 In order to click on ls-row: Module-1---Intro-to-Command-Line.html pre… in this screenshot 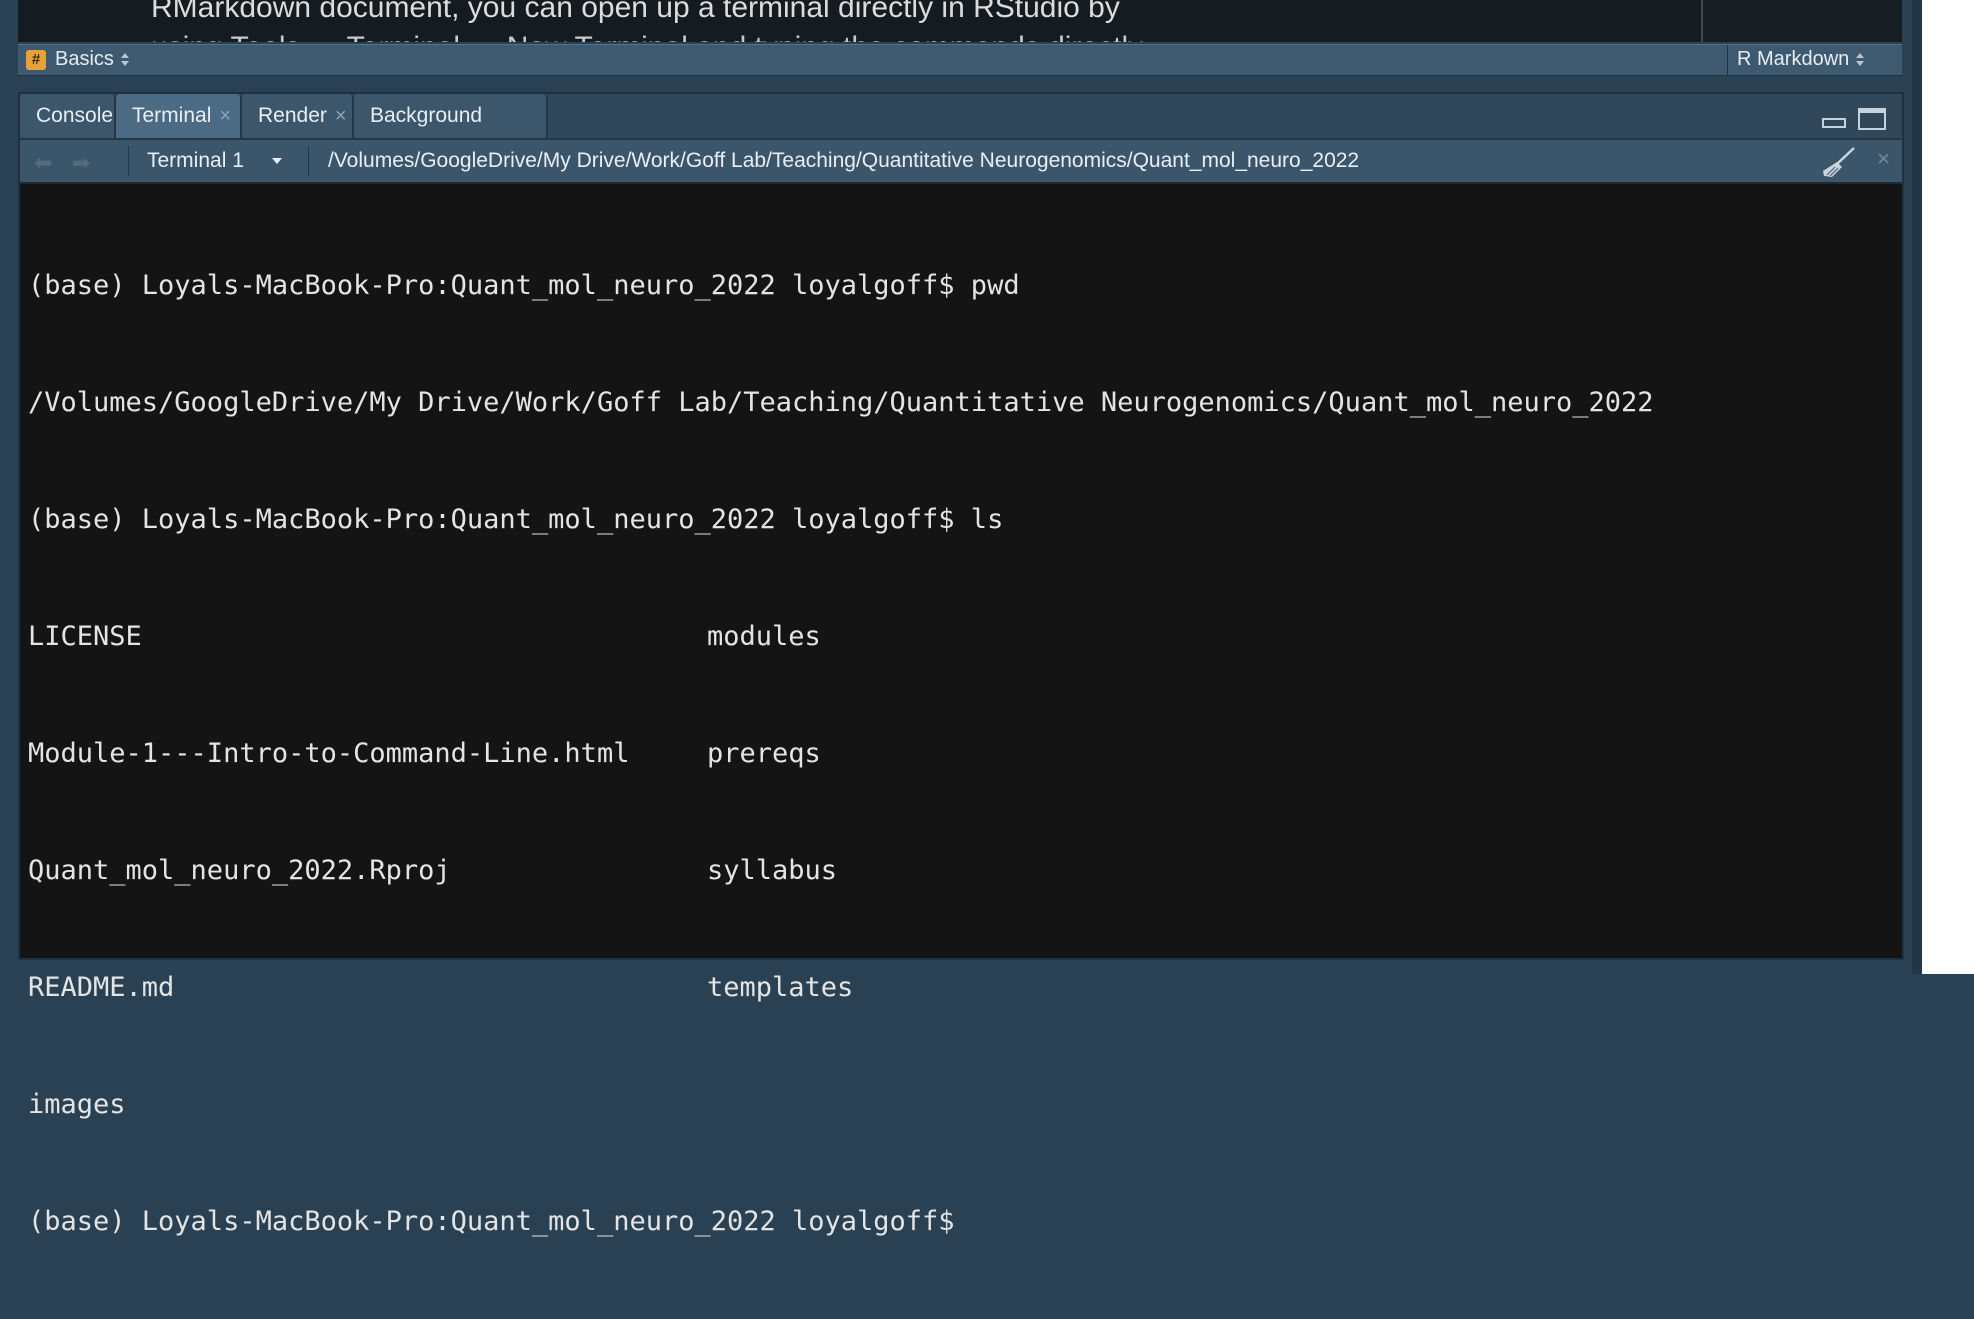, I will do `click(961, 753)`.